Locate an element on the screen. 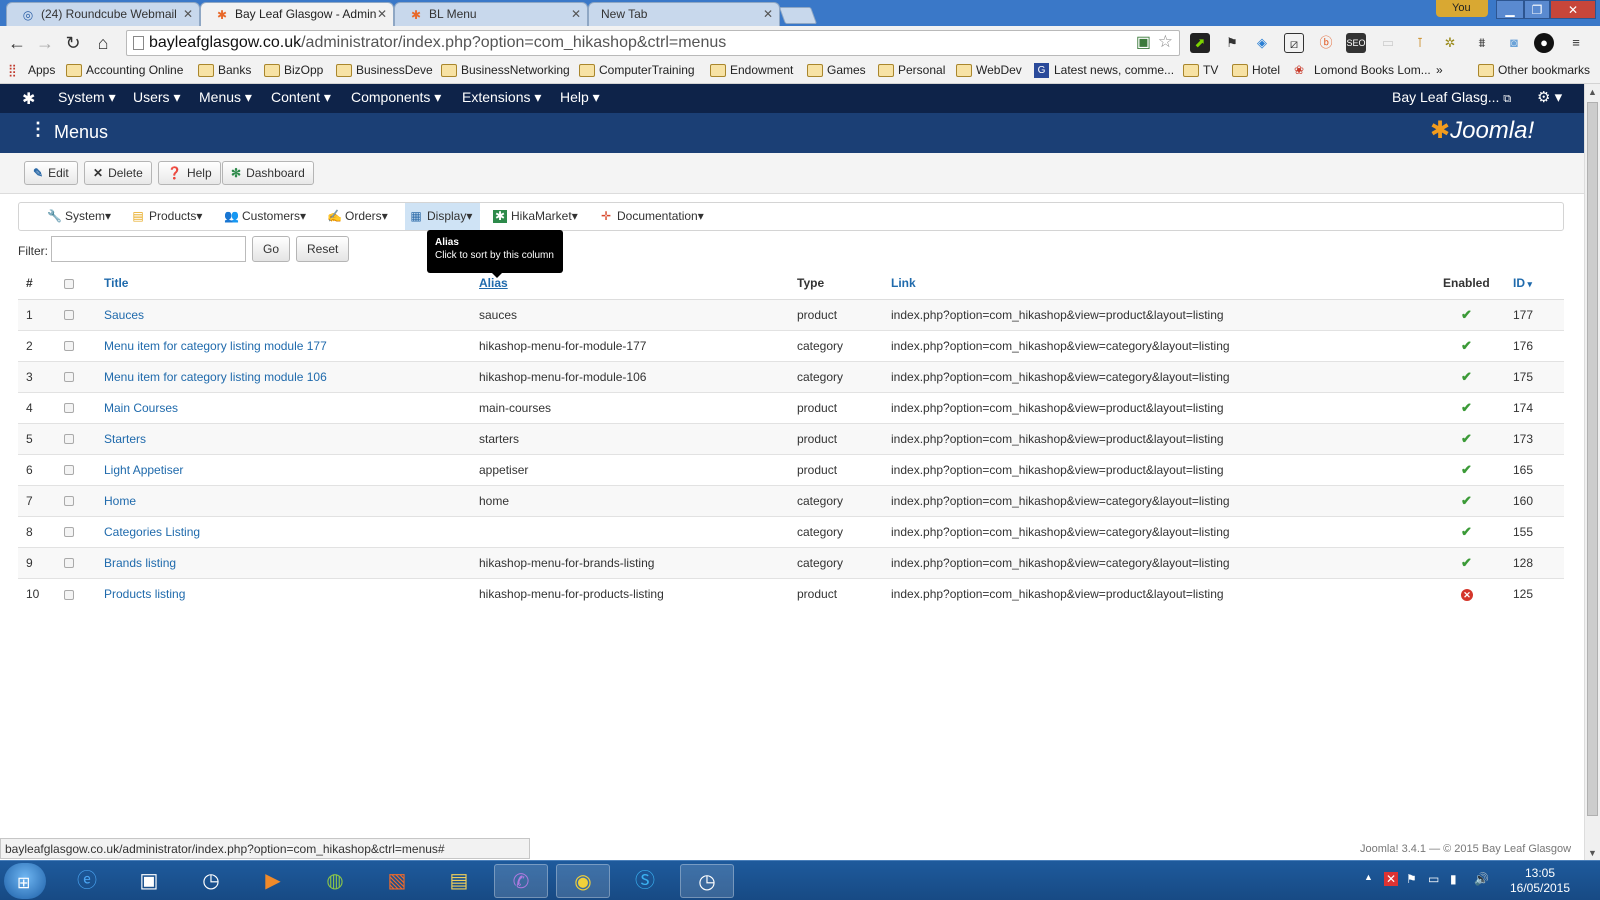  extension-icon-9: ✲ is located at coordinates (1450, 43).